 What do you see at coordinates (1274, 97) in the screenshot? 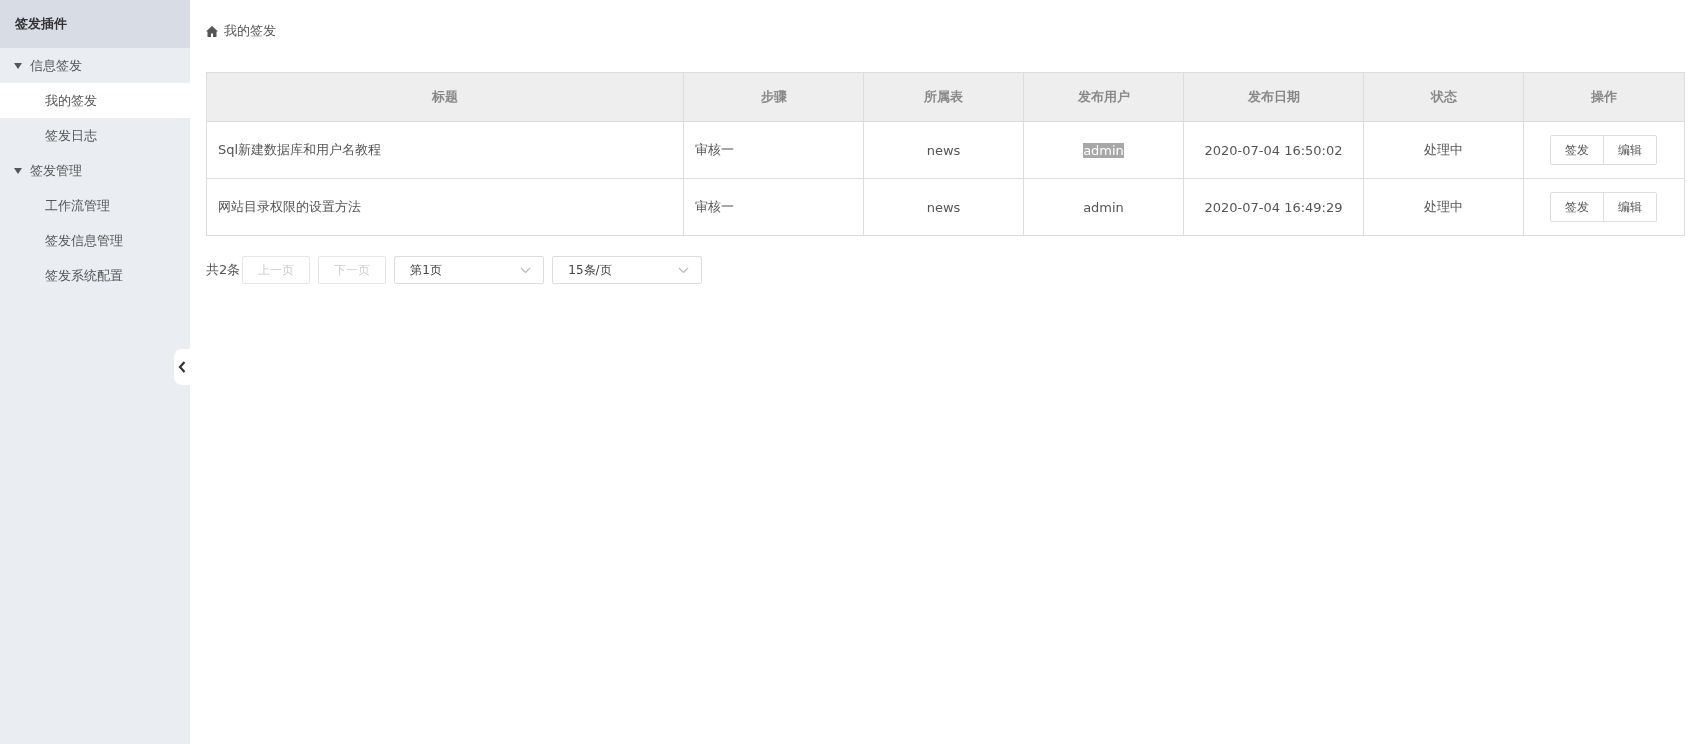
I see `column-header: 发布日期` at bounding box center [1274, 97].